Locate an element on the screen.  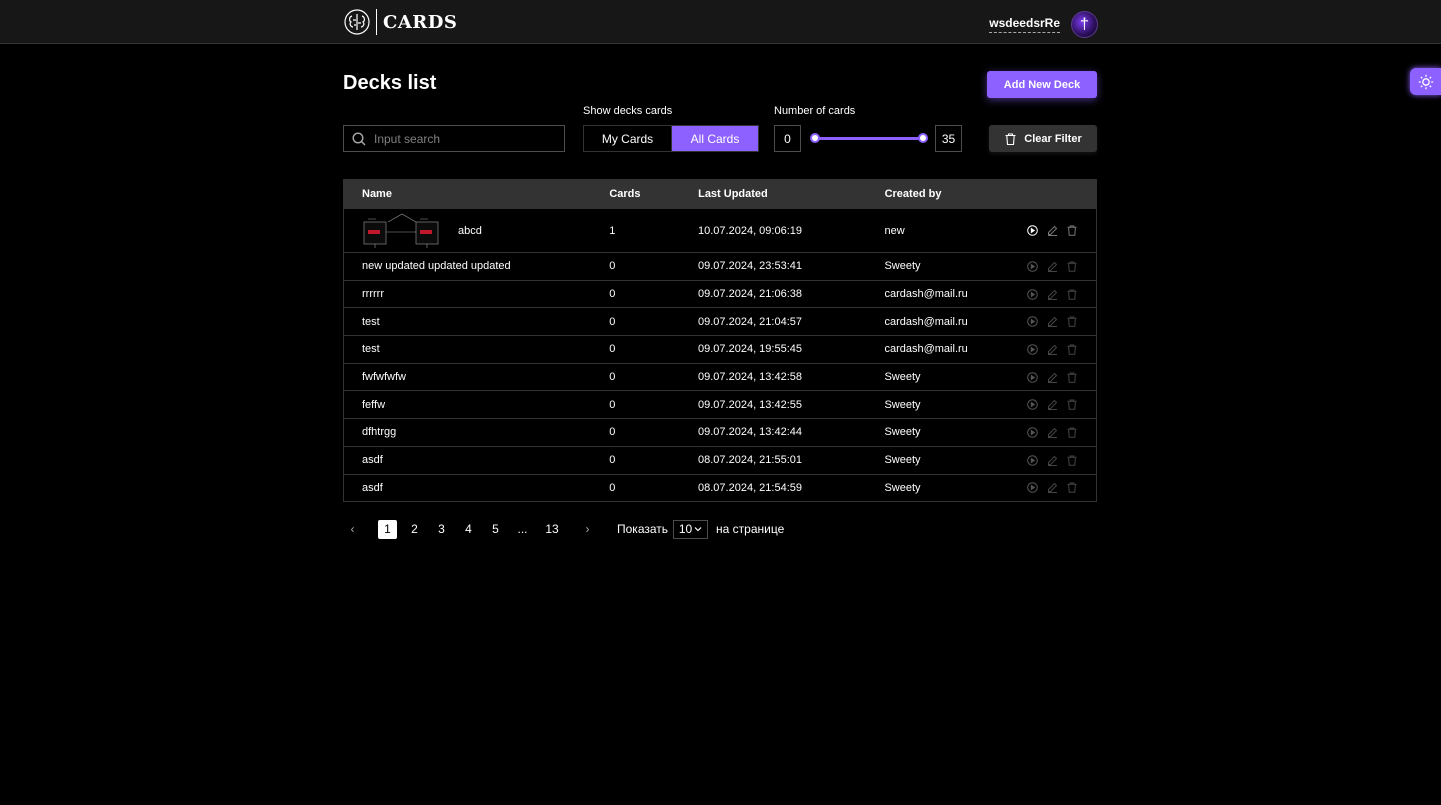
table-row: asdf 0 08.07.2024, 21:54:59 Sweety is located at coordinates (720, 487).